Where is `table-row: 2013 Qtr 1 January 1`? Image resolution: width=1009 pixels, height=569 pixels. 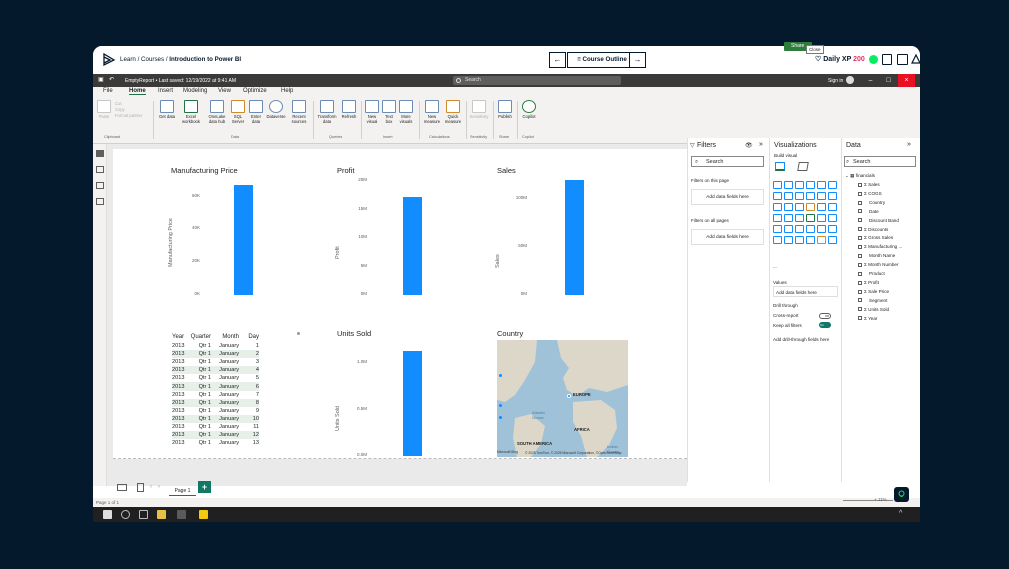 table-row: 2013 Qtr 1 January 1 is located at coordinates (215, 346).